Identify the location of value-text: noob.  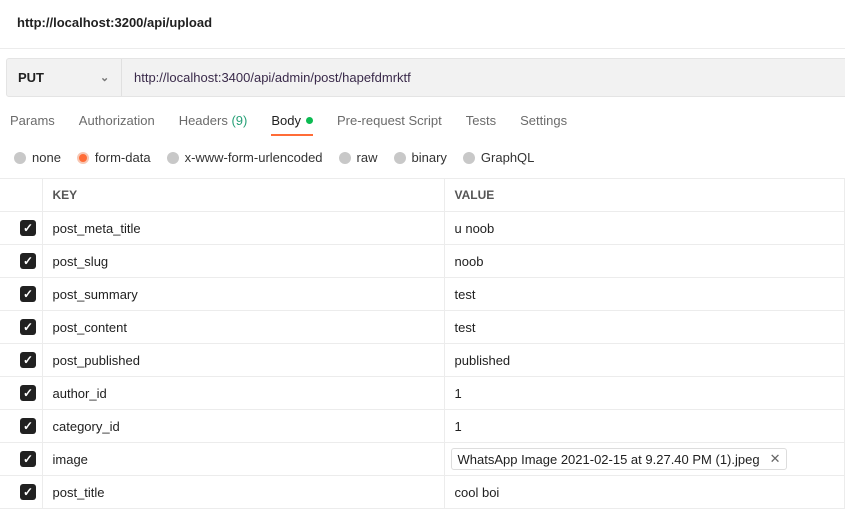
(469, 261).